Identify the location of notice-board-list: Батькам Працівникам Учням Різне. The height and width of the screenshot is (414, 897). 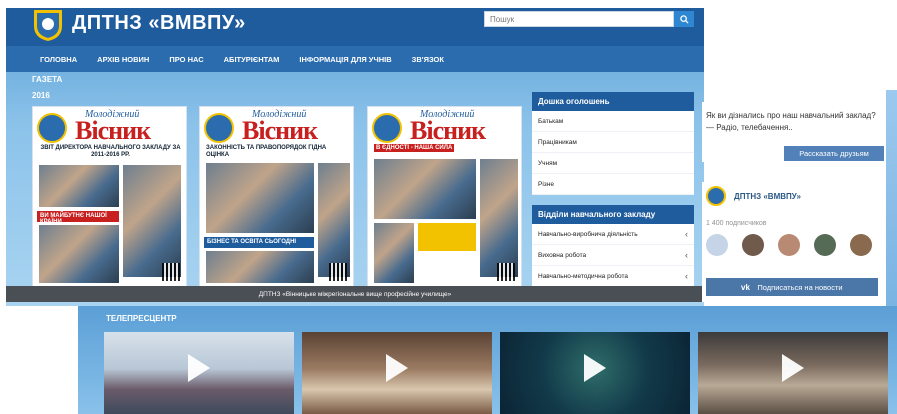
(613, 153).